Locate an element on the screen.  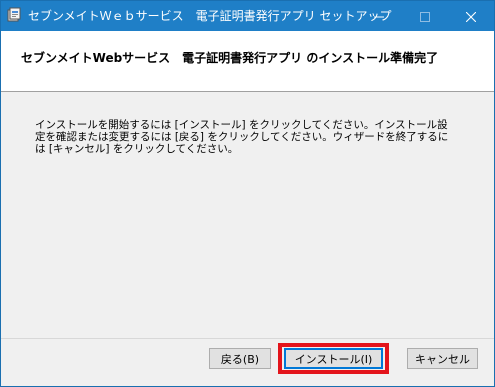
minimize-button is located at coordinates (379, 16).